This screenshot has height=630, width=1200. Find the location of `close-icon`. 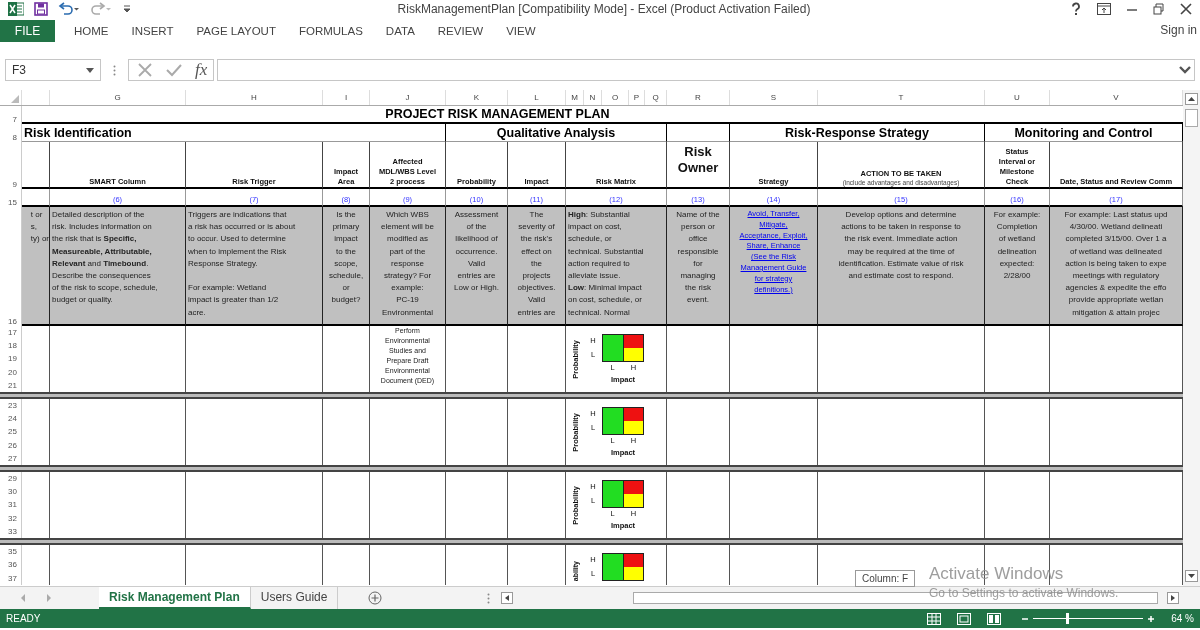

close-icon is located at coordinates (1186, 9).